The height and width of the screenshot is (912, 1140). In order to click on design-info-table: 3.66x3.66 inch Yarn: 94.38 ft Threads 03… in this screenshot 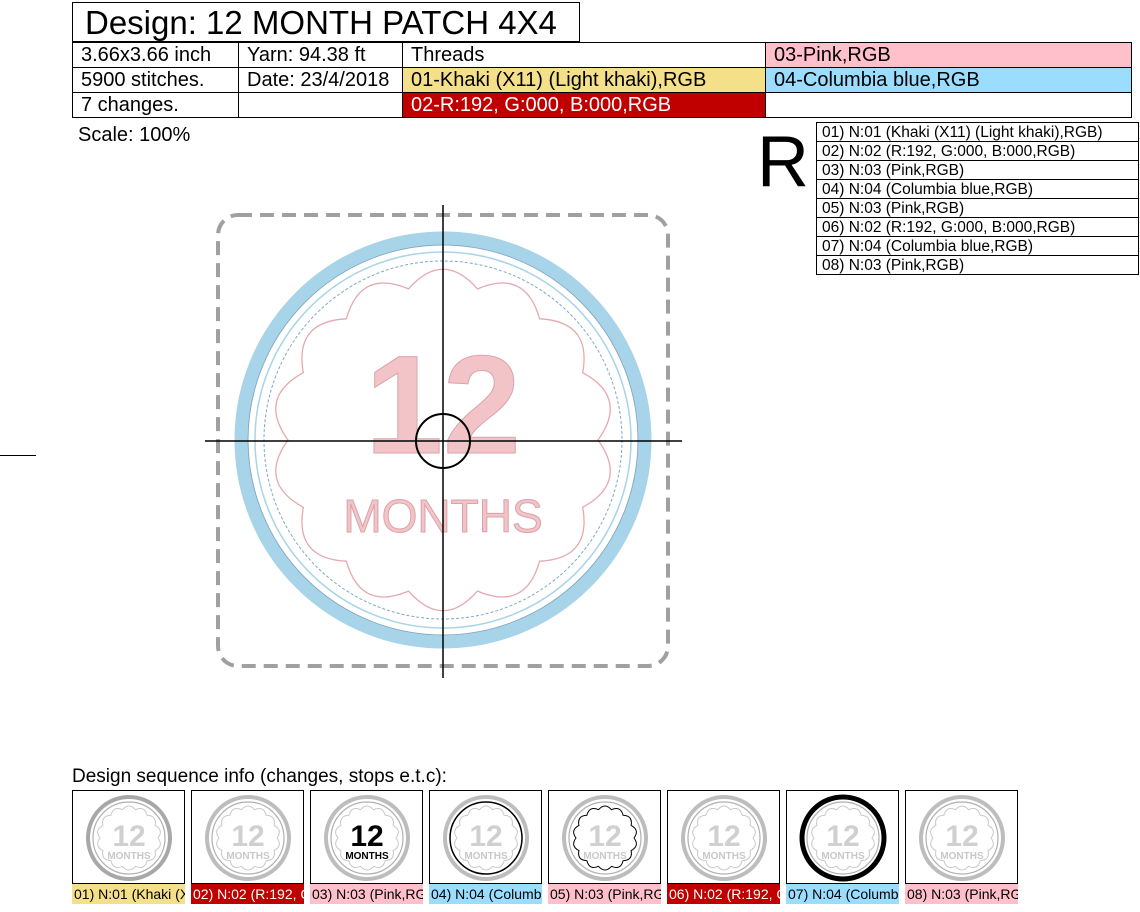, I will do `click(602, 80)`.